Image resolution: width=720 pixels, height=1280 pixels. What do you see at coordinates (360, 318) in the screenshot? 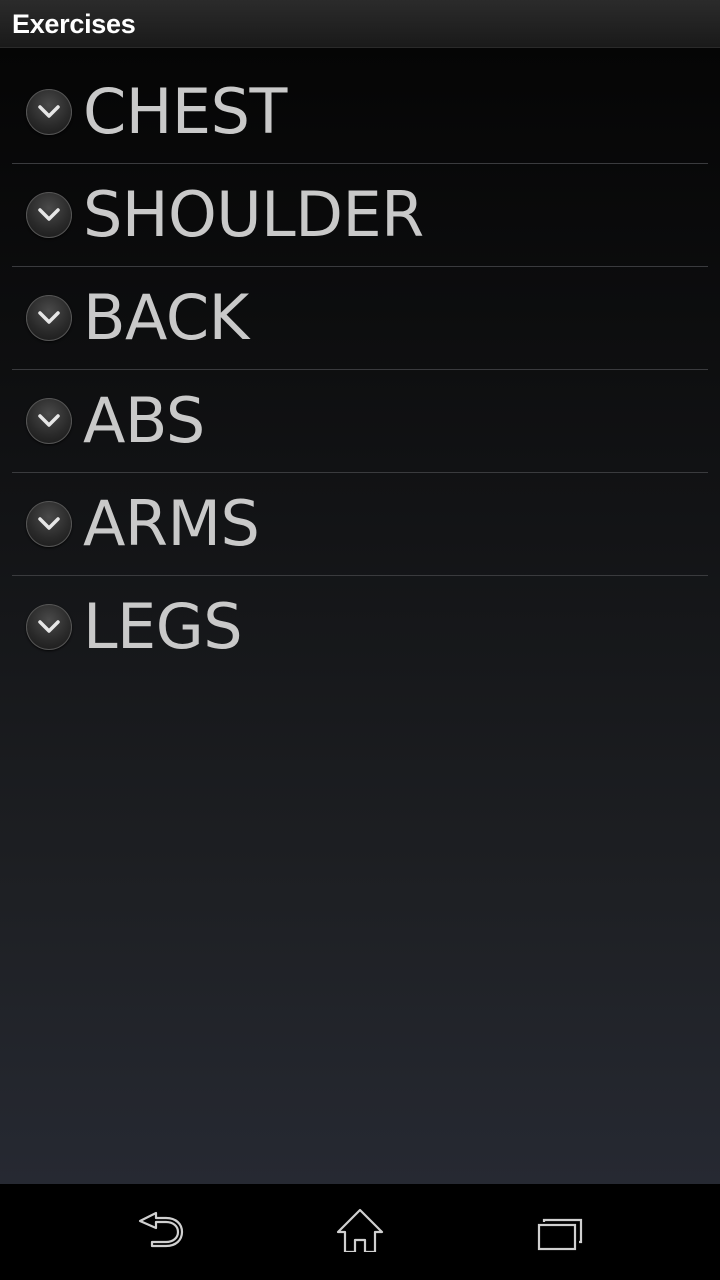
I see `group-row-back: BACK` at bounding box center [360, 318].